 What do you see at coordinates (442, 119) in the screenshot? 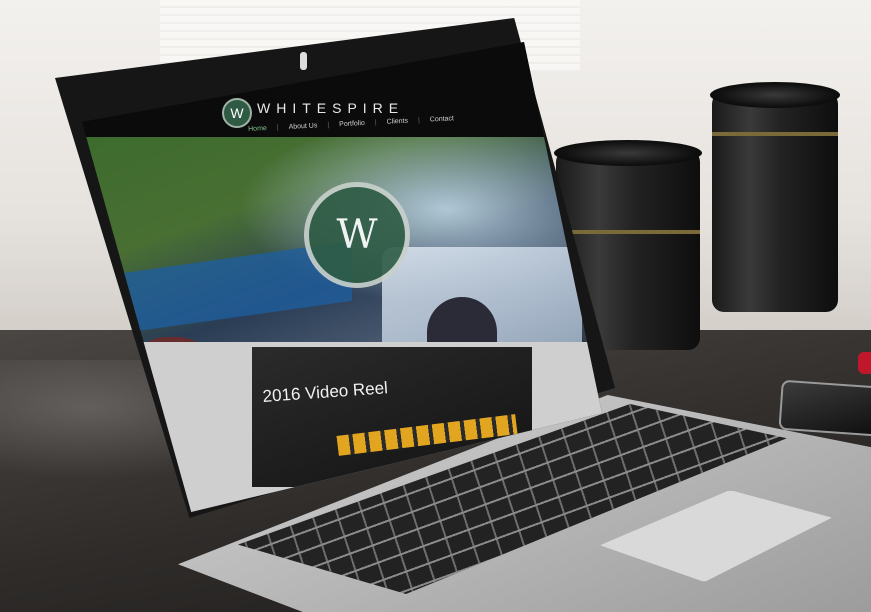
I see `nav-item-contact: Contact` at bounding box center [442, 119].